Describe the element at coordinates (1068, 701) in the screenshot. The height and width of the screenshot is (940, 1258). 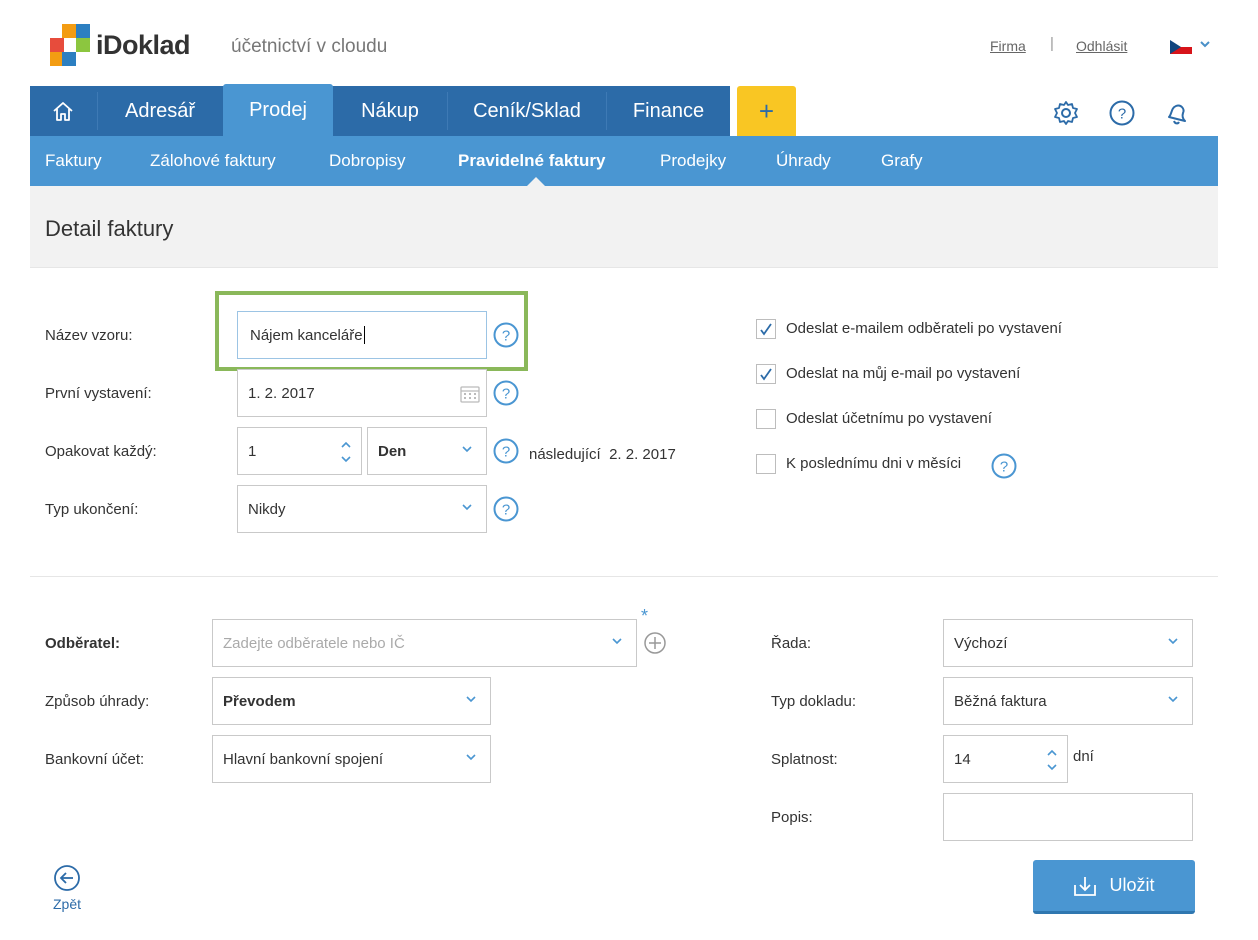
I see `doc-type-select: Běžná faktura` at that location.